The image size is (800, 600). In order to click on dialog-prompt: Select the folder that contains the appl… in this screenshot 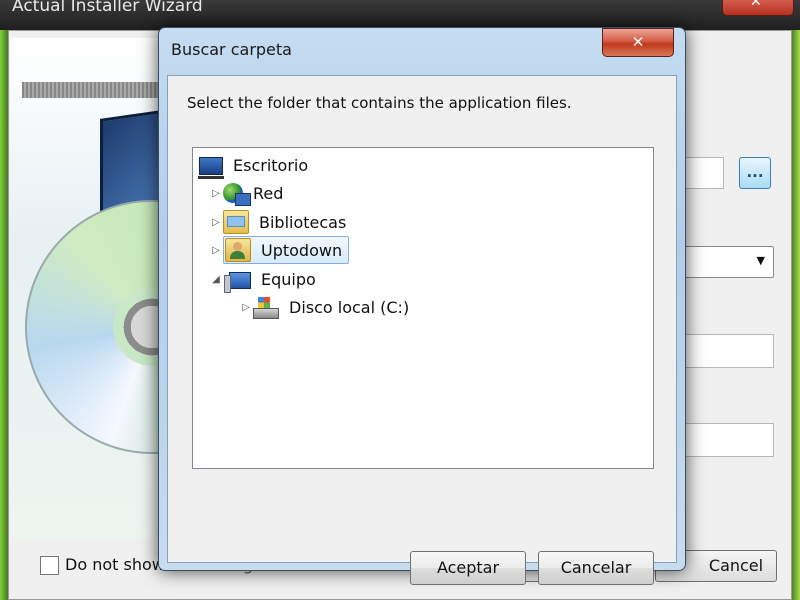, I will do `click(379, 103)`.